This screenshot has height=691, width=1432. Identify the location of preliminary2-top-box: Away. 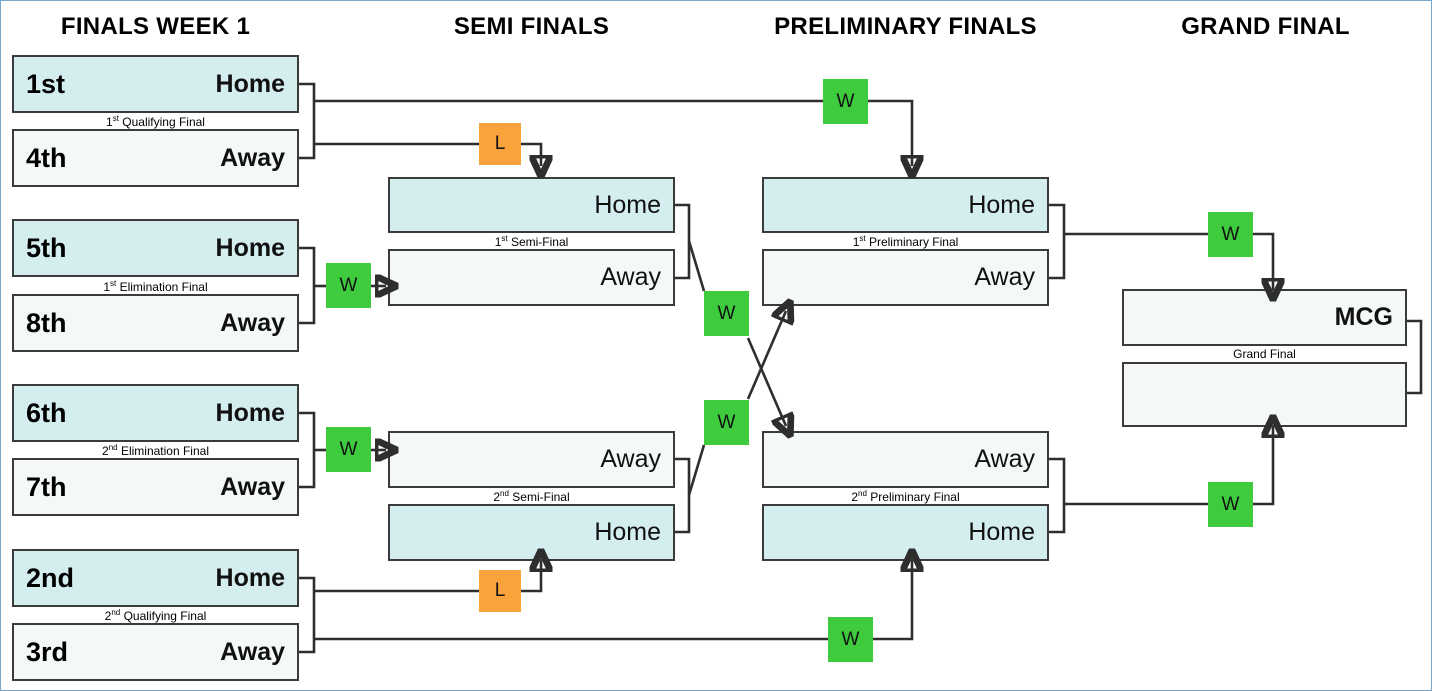
(905, 459).